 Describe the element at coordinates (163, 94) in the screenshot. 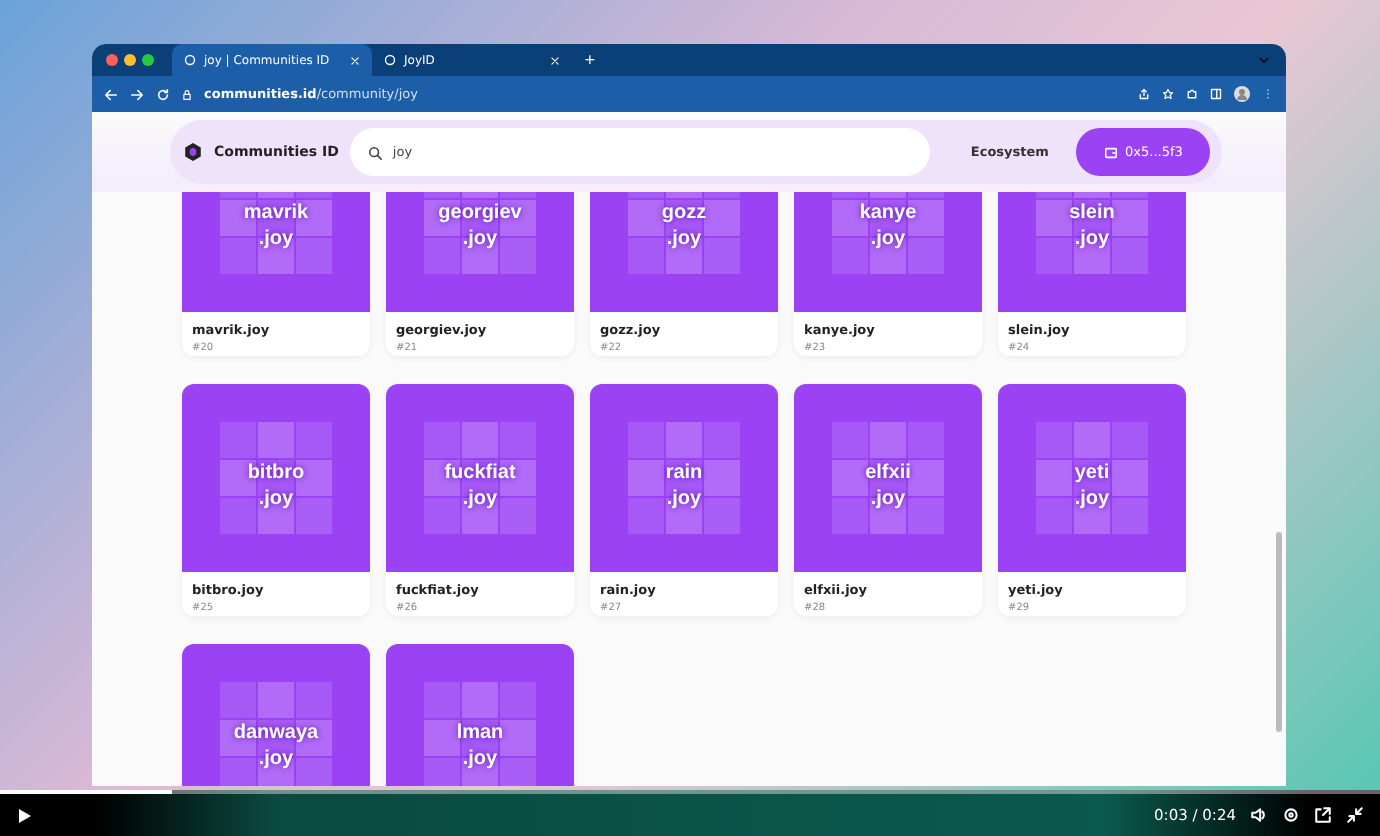

I see `reload-icon` at that location.